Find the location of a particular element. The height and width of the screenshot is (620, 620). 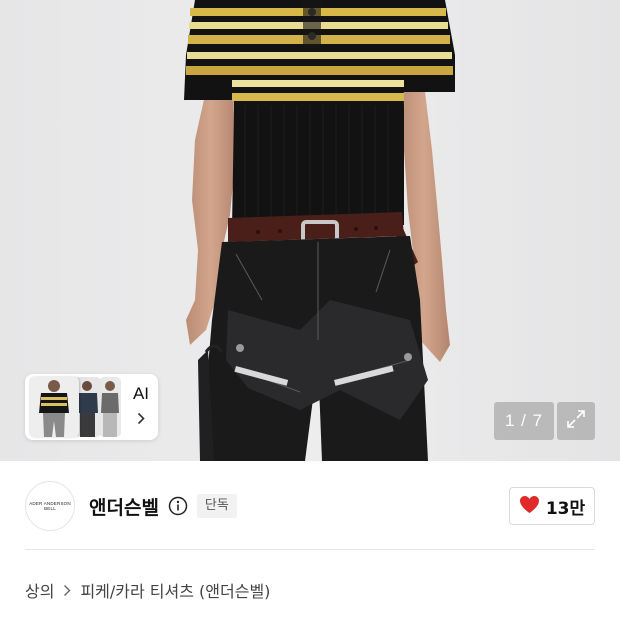

divider is located at coordinates (310, 549).